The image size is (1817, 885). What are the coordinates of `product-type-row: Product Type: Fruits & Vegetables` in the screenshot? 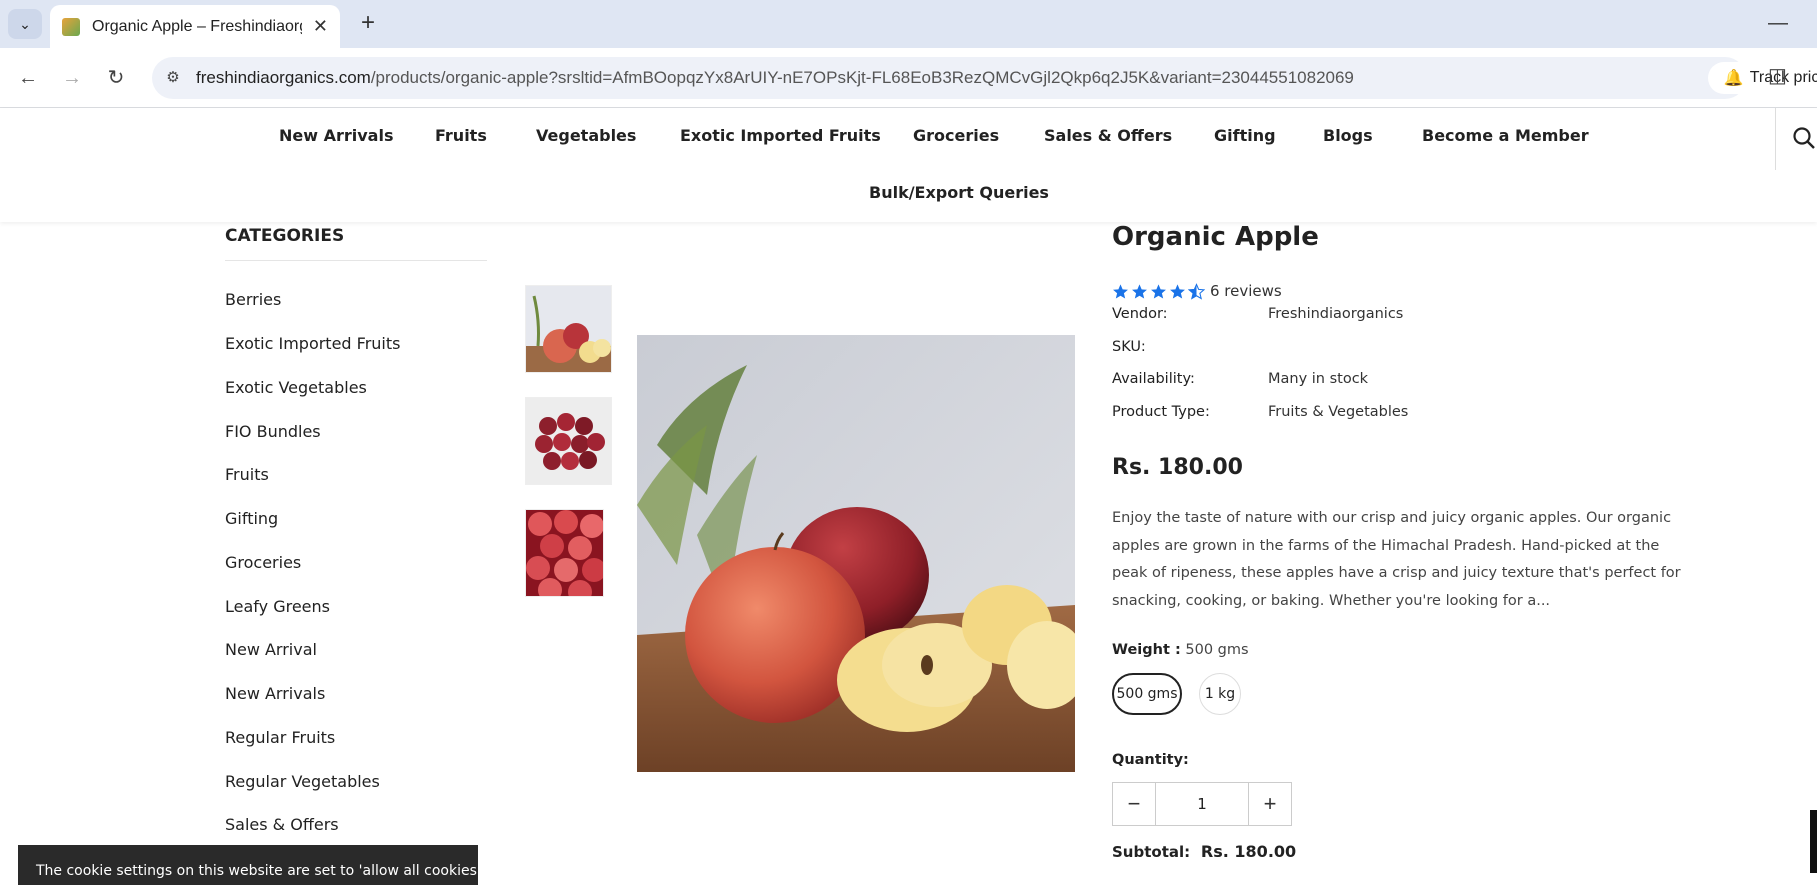 It's located at (1260, 412).